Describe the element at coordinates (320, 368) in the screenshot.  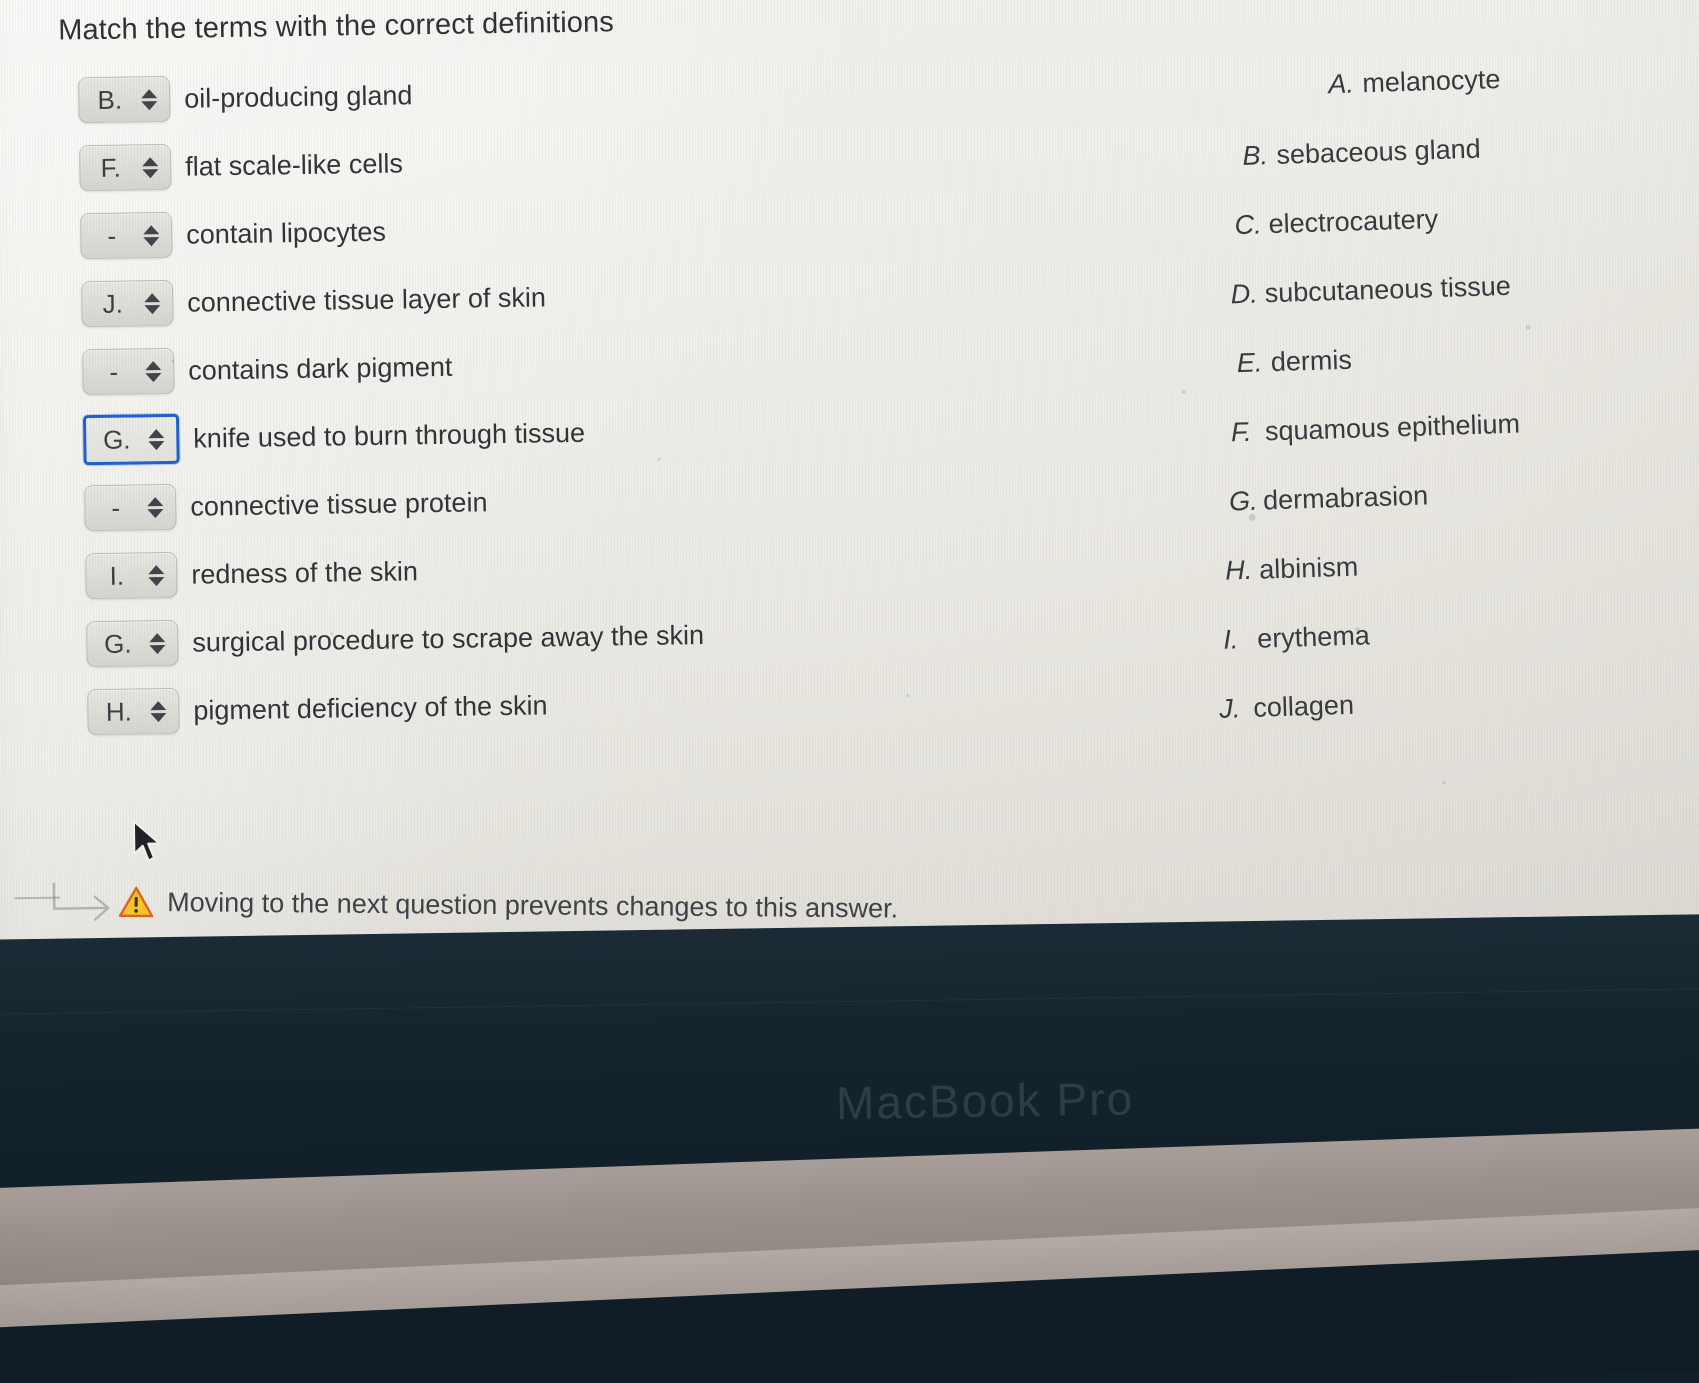
I see `definition-text: contains dark pigment` at that location.